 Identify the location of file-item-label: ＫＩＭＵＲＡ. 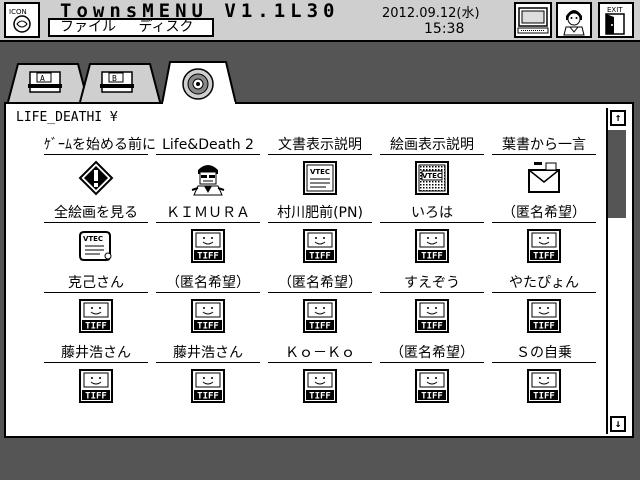
(208, 213).